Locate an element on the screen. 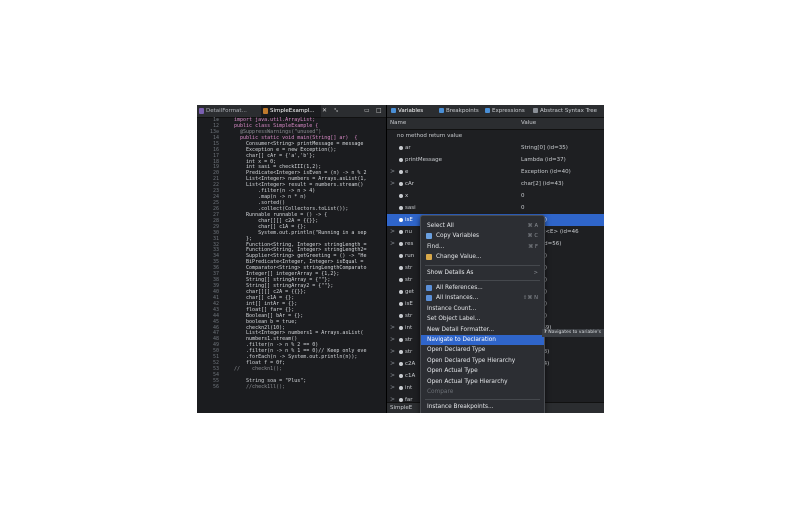 This screenshot has width=800, height=517. variable-name: nu is located at coordinates (408, 232).